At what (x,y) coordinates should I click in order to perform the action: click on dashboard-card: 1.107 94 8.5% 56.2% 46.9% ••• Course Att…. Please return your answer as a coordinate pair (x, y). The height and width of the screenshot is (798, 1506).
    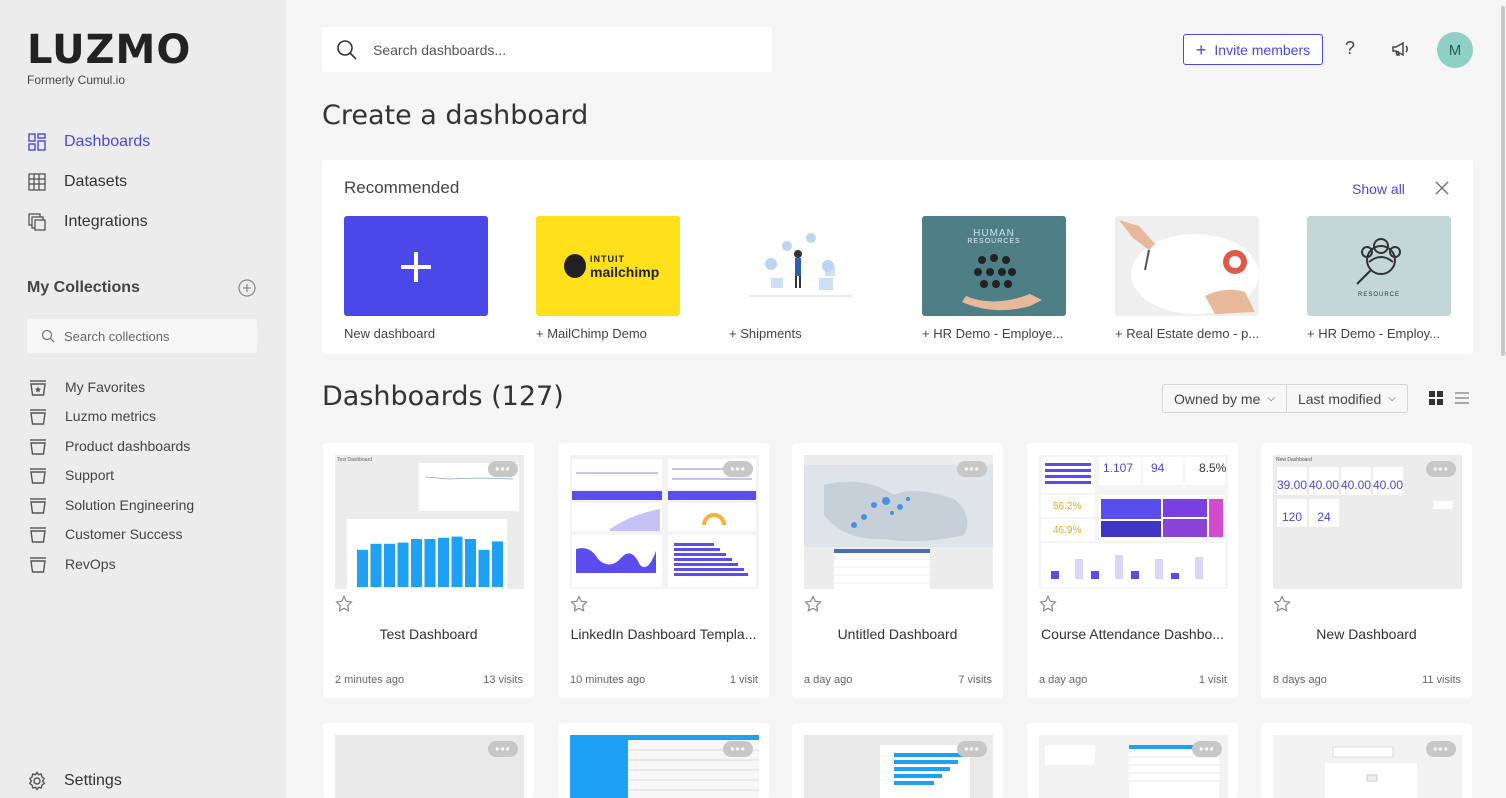
    Looking at the image, I should click on (1132, 570).